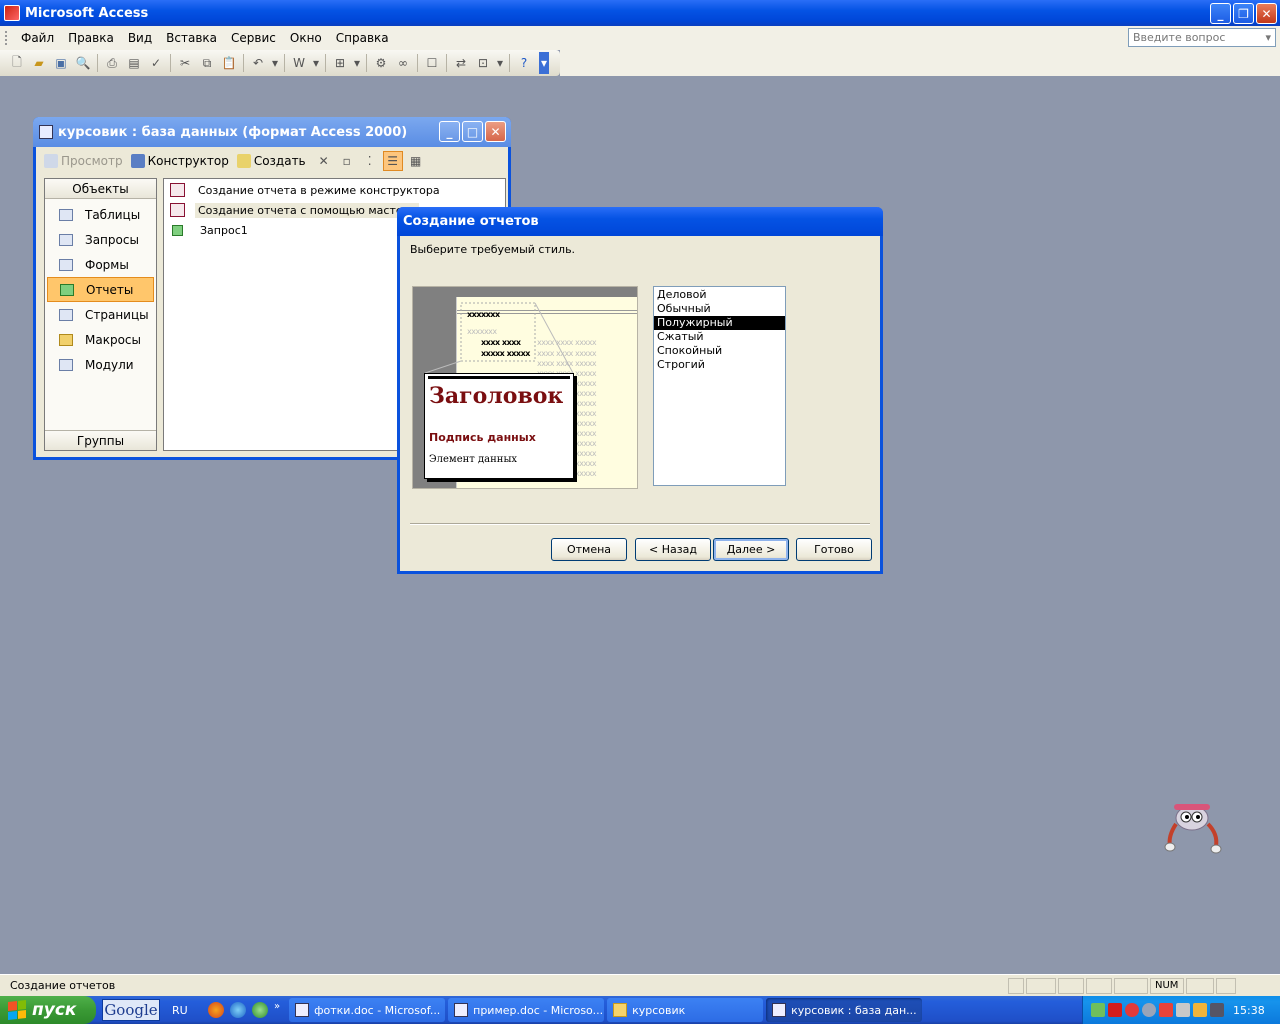 The image size is (1280, 1024). I want to click on design-button: Конструктор, so click(179, 161).